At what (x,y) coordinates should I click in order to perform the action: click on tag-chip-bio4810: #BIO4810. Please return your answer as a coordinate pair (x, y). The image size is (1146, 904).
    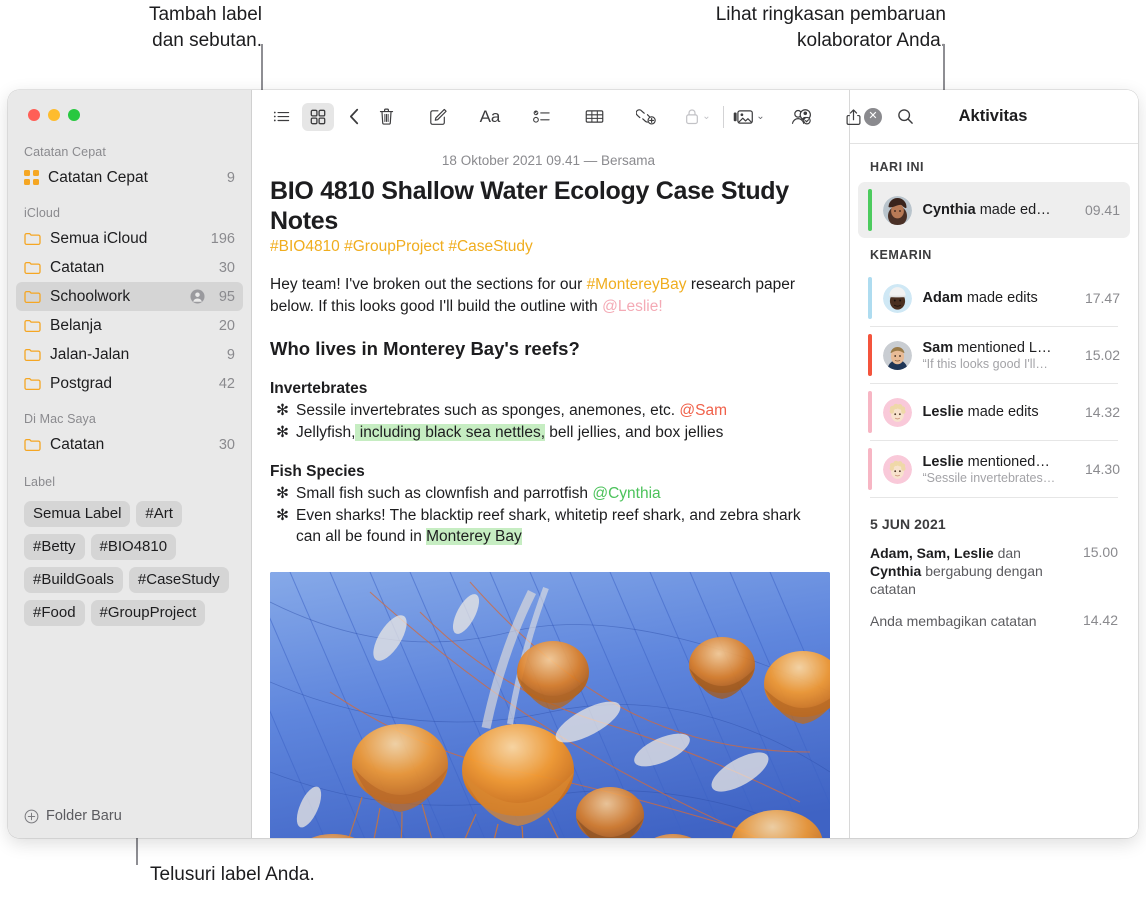
    Looking at the image, I should click on (133, 547).